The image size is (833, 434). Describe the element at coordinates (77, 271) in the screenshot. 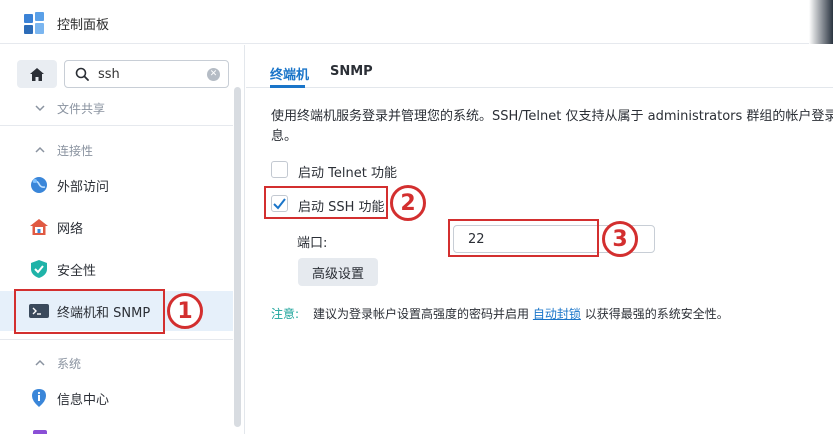

I see `sidebar-item-label: 安全性` at that location.